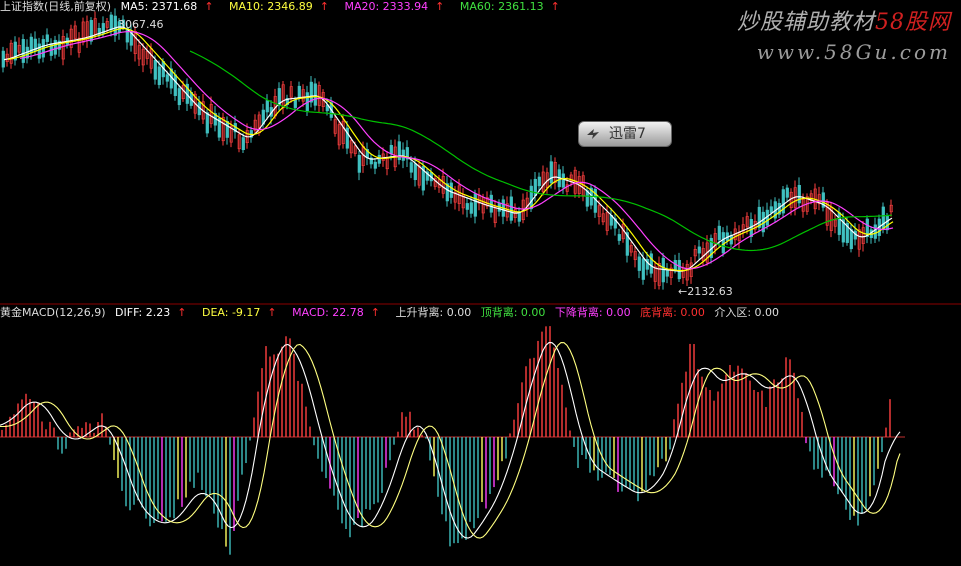 The width and height of the screenshot is (961, 566). Describe the element at coordinates (705, 291) in the screenshot. I see `low-price-label: ←2132.63` at that location.